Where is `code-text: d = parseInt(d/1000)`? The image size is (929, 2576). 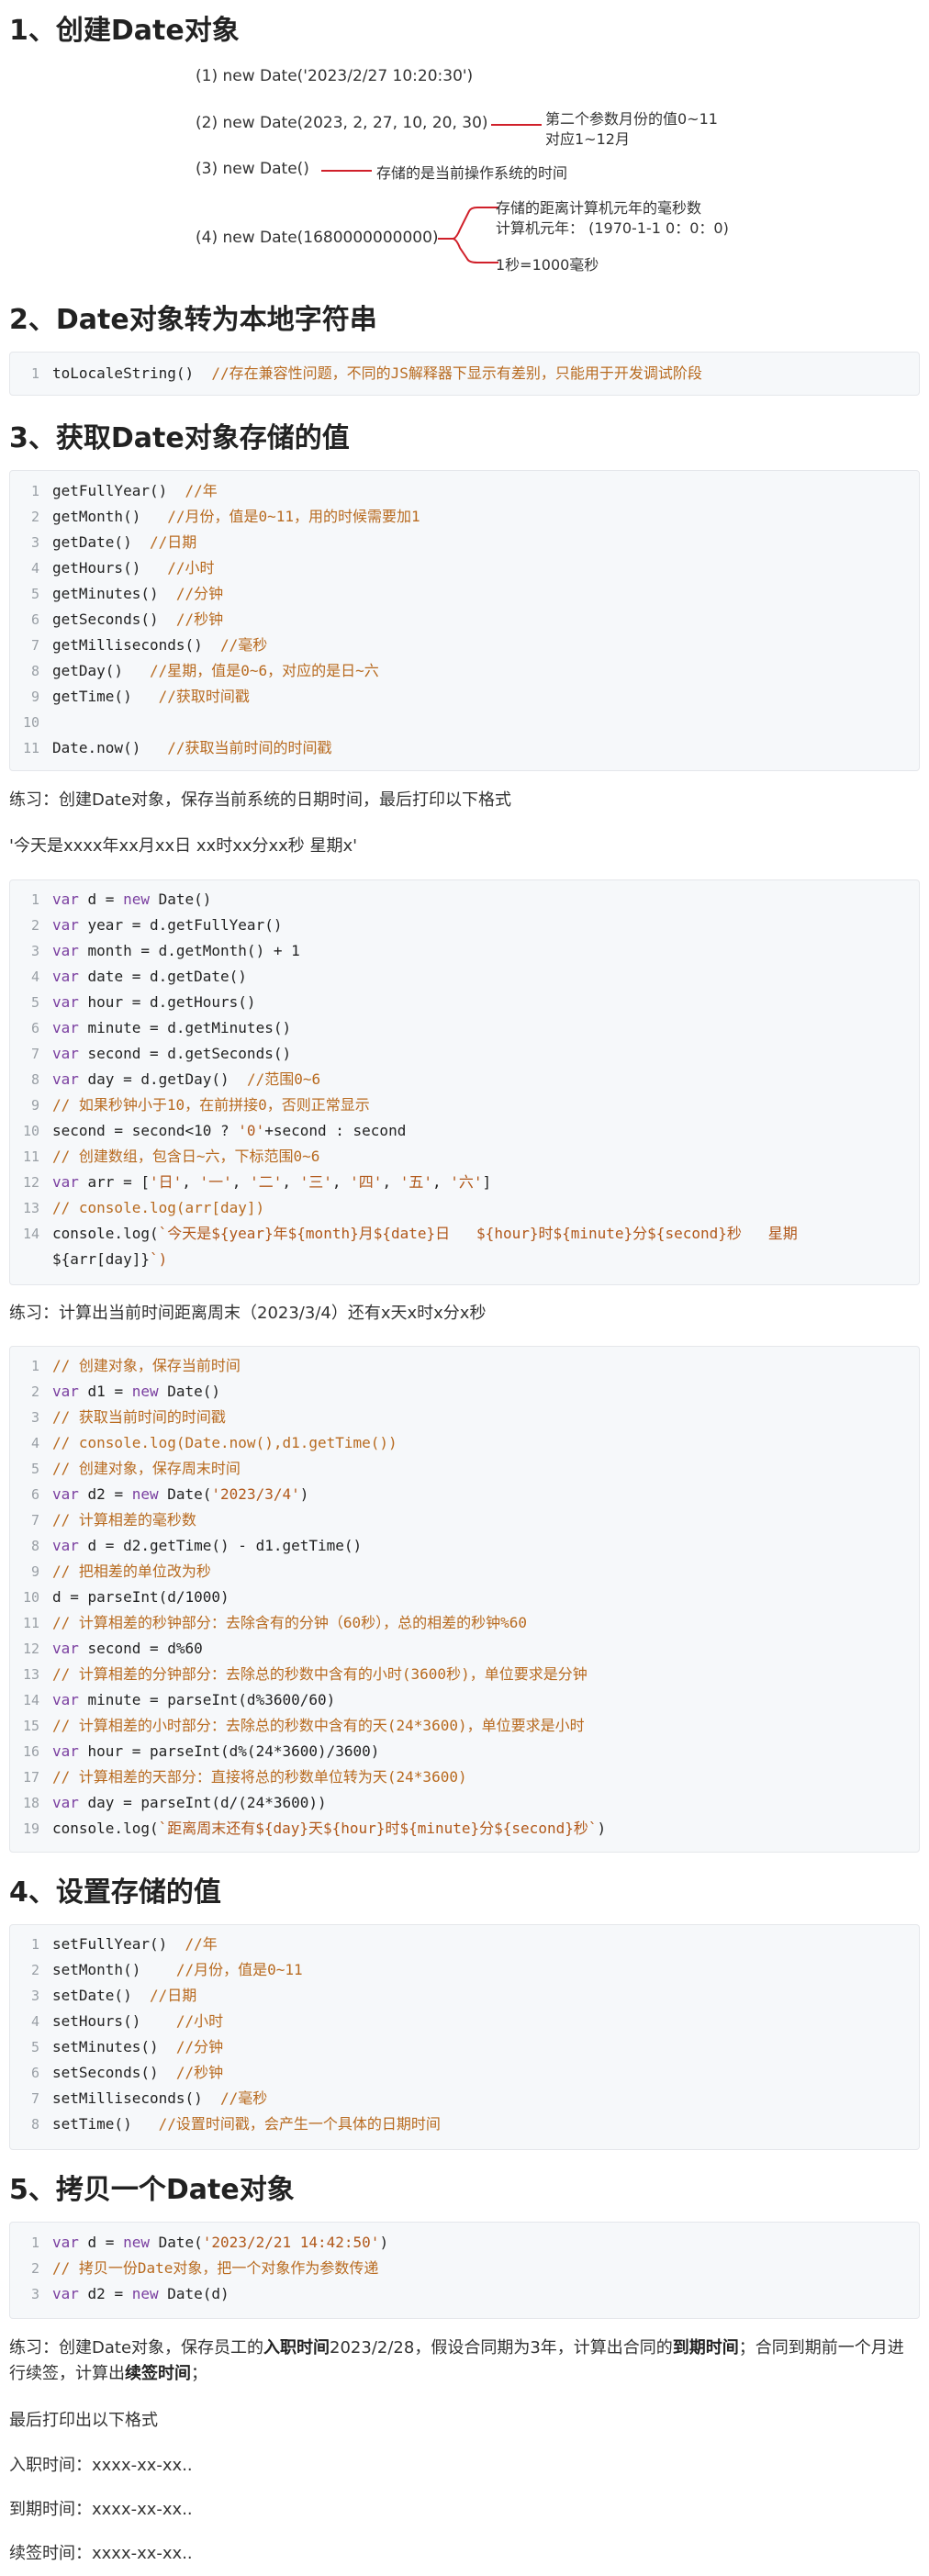 code-text: d = parseInt(d/1000) is located at coordinates (141, 1597).